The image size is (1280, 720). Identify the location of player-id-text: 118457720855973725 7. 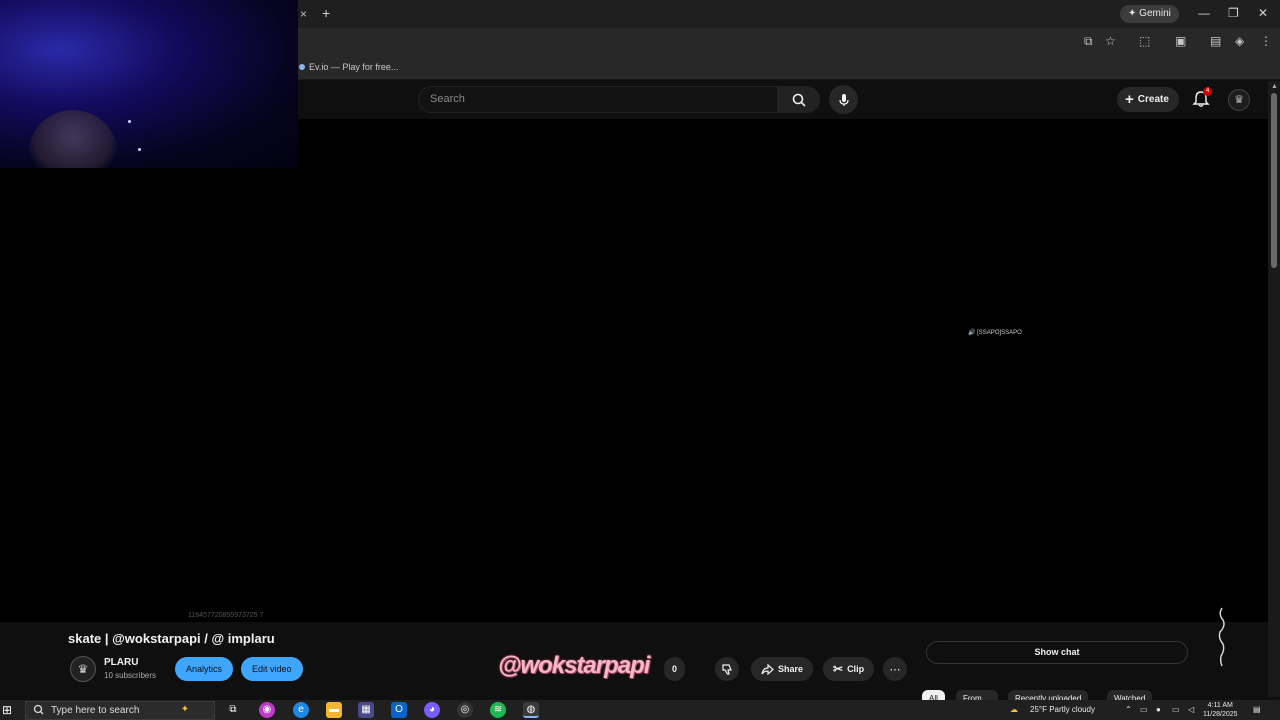
(226, 615).